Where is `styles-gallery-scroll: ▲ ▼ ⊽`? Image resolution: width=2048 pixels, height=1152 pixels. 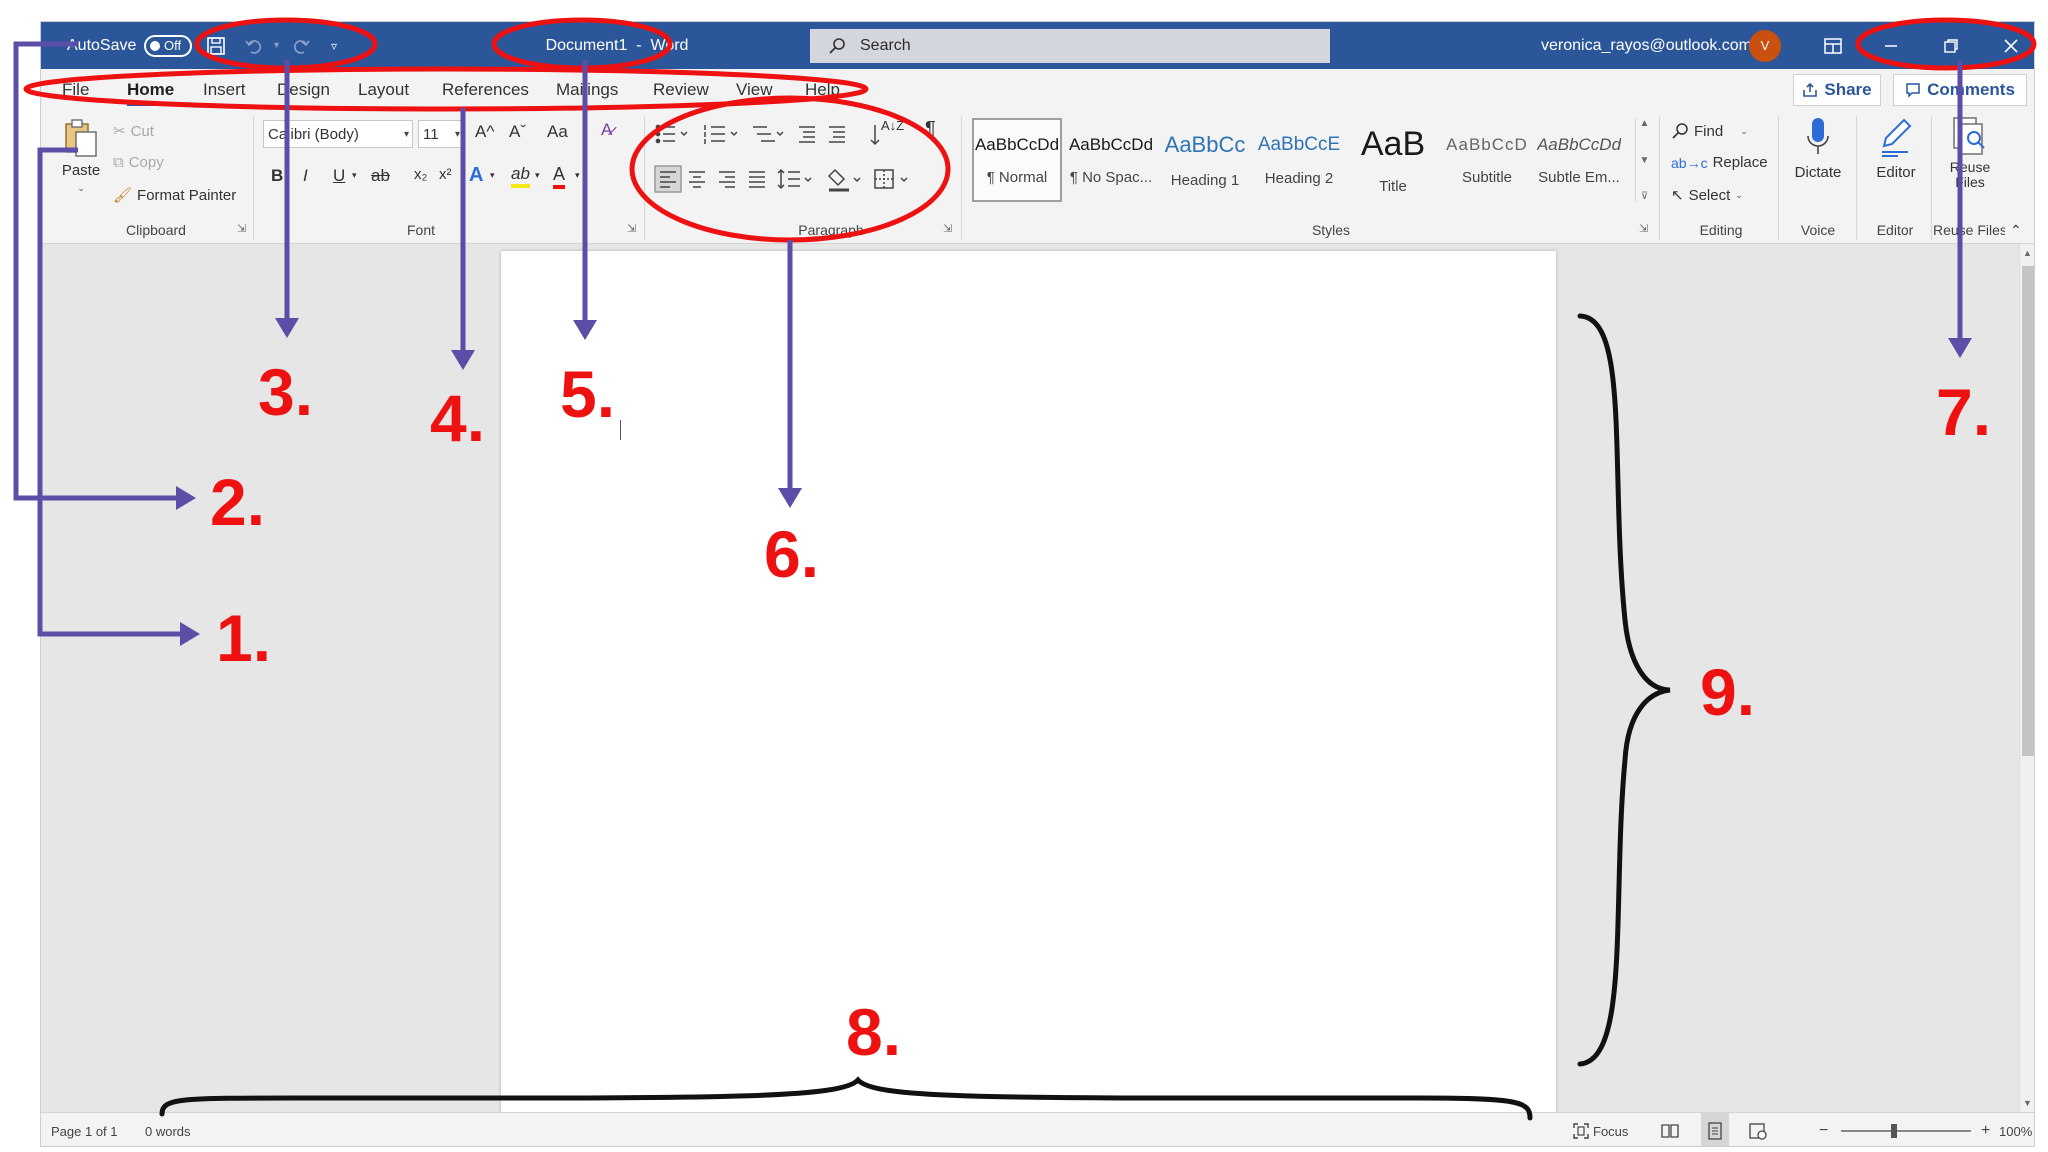 styles-gallery-scroll: ▲ ▼ ⊽ is located at coordinates (1644, 160).